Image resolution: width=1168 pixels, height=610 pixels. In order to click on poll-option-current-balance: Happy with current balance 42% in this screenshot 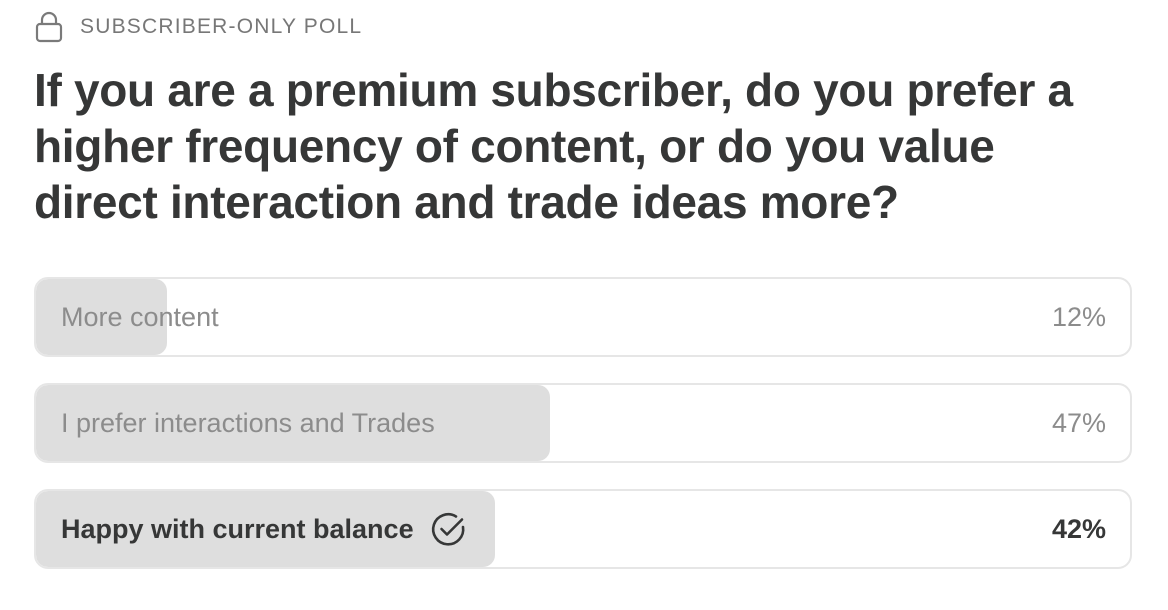, I will do `click(583, 529)`.